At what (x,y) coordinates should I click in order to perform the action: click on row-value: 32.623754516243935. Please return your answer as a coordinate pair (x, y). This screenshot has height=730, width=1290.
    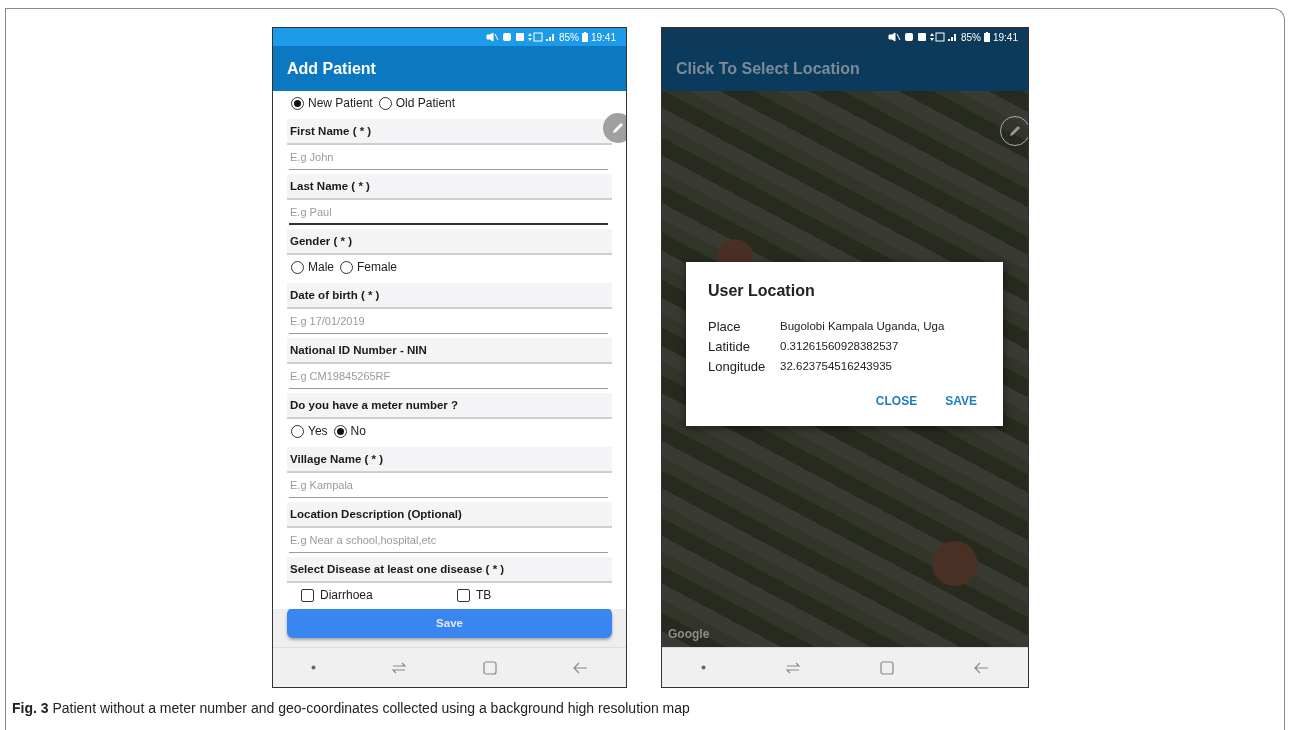
    Looking at the image, I should click on (836, 366).